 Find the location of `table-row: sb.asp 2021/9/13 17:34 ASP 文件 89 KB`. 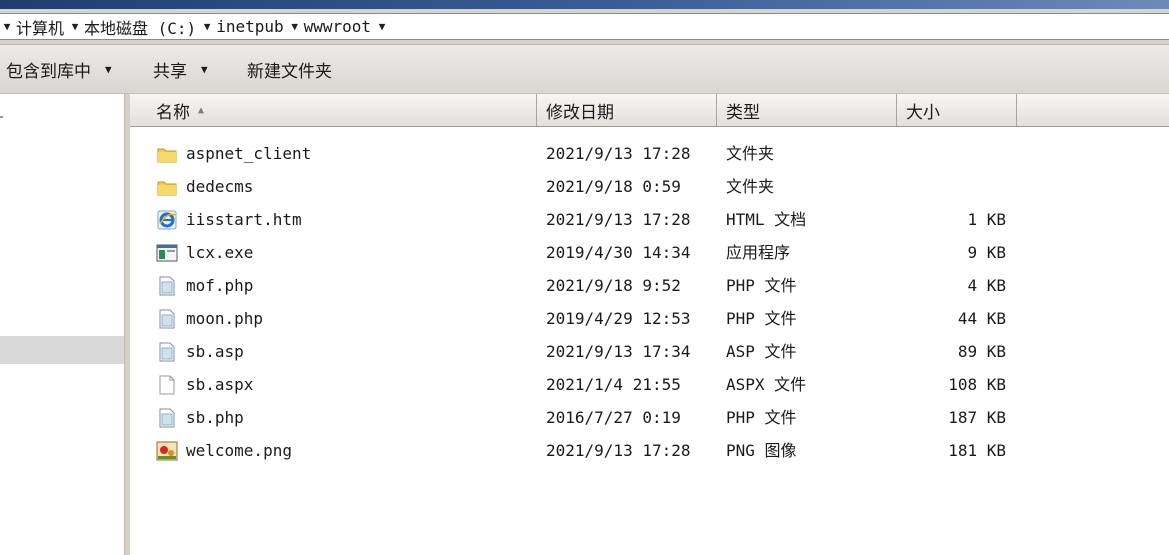

table-row: sb.asp 2021/9/13 17:34 ASP 文件 89 KB is located at coordinates (649, 351).